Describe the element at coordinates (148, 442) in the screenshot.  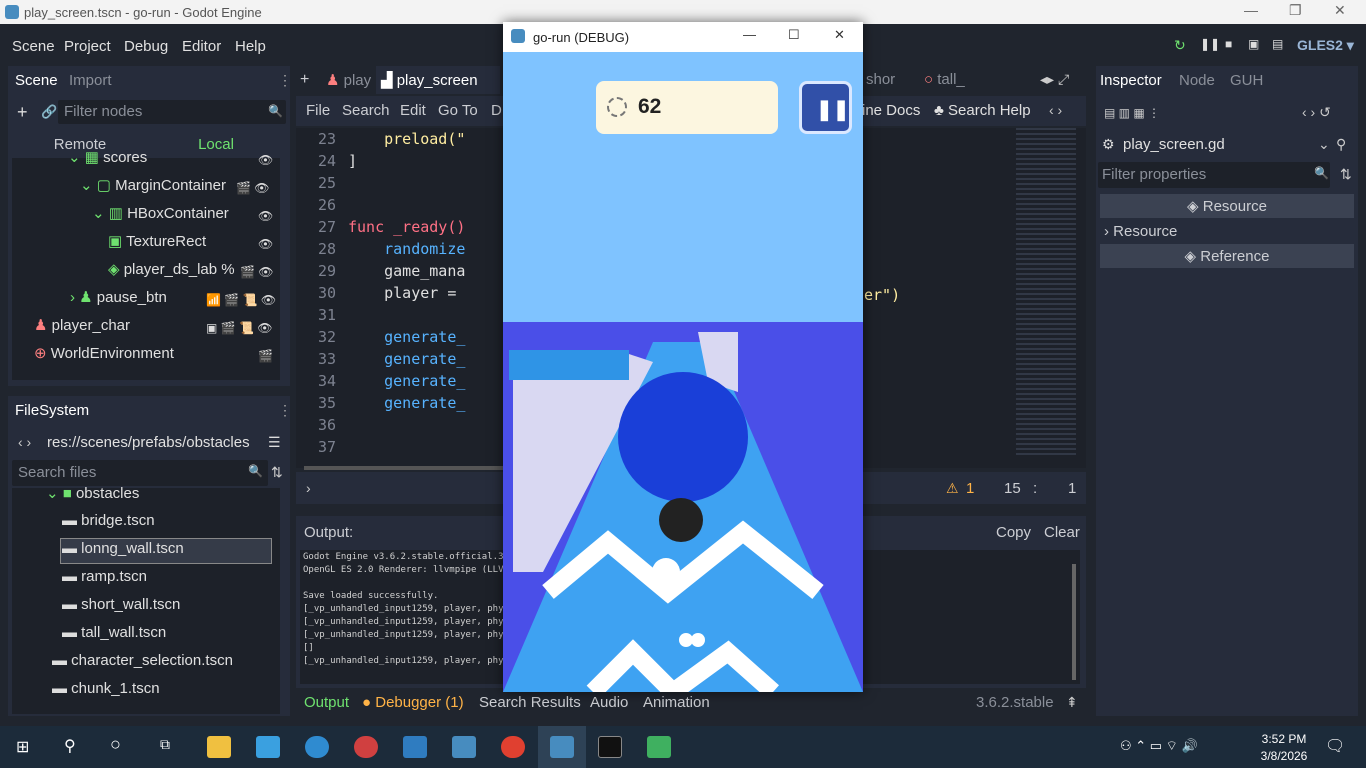
I see `path-field: res://scenes/prefabs/obstacles` at that location.